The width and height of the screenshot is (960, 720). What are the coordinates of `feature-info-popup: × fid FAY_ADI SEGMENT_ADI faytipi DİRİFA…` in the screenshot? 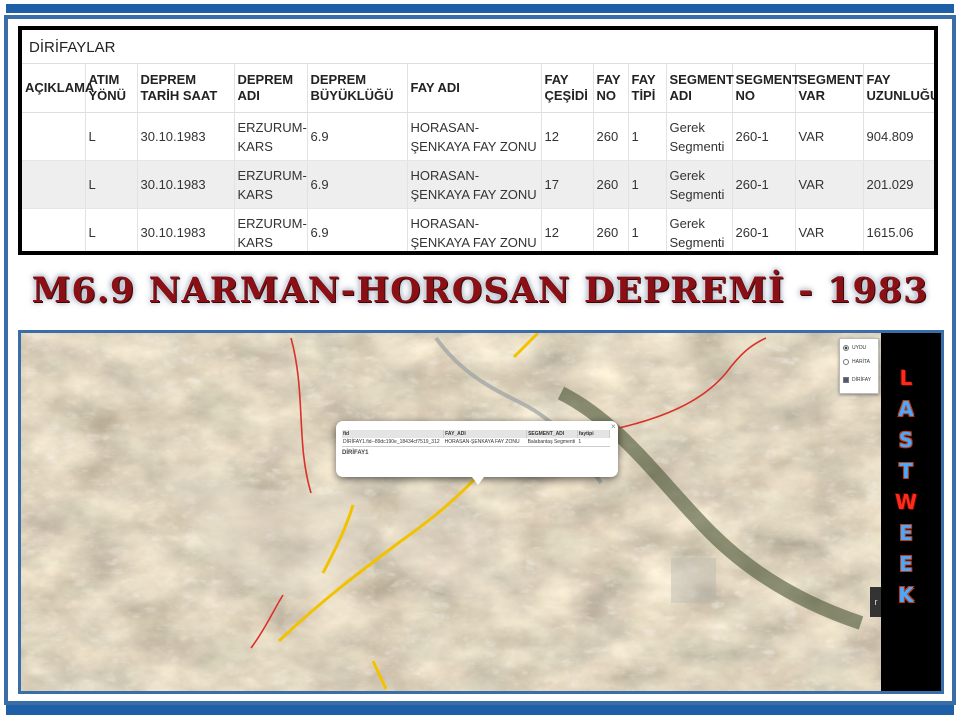 It's located at (477, 453).